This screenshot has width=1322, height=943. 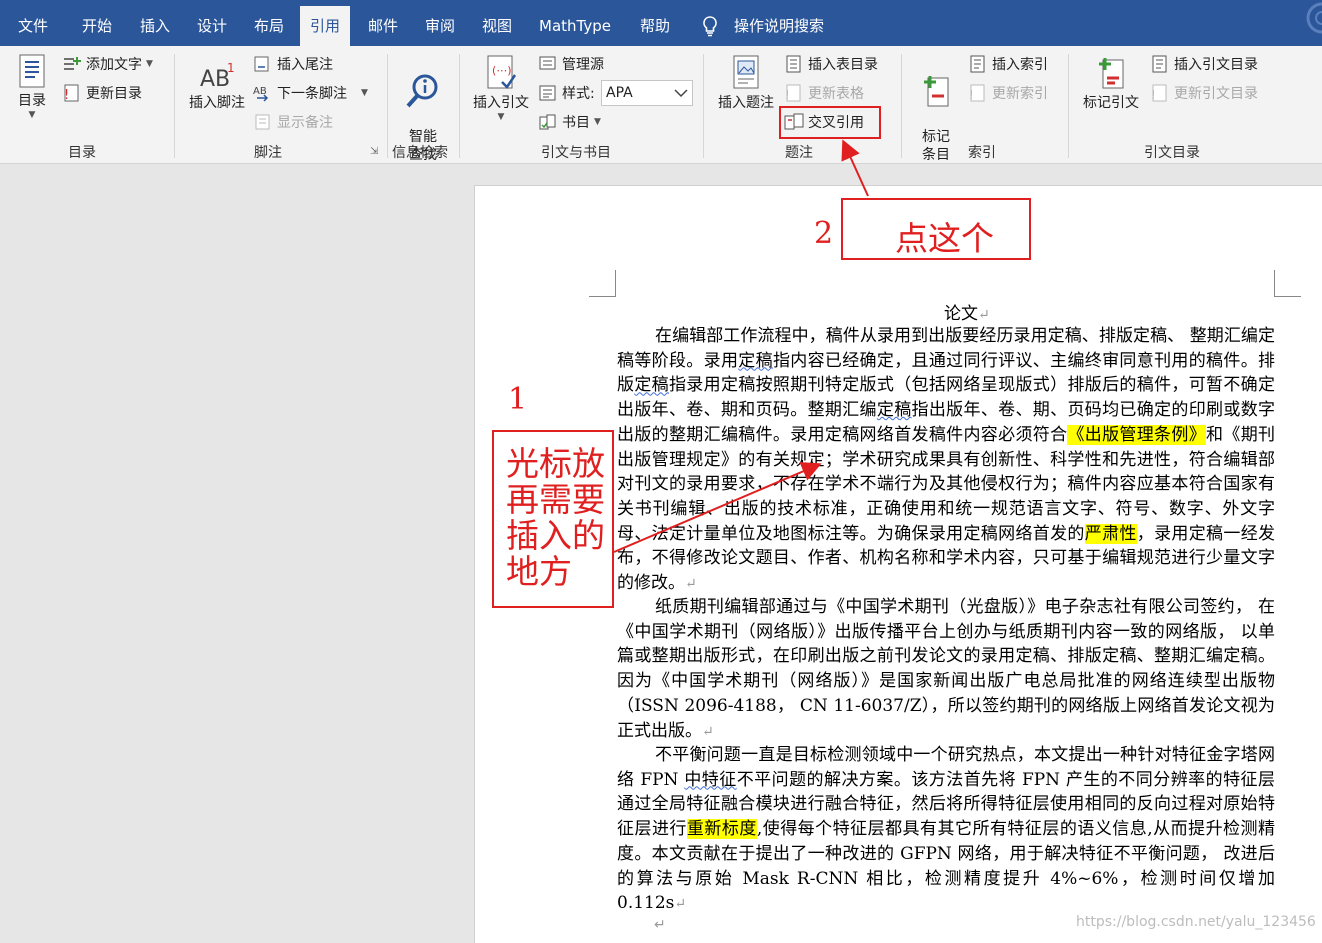 I want to click on chevron-down-icon, so click(x=681, y=93).